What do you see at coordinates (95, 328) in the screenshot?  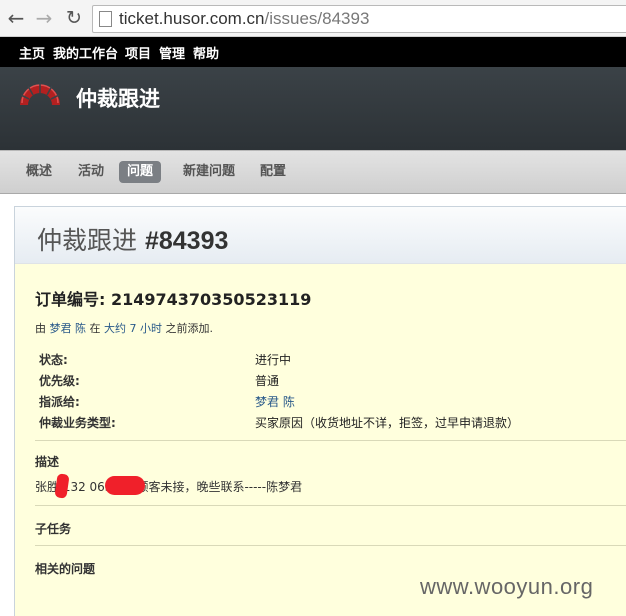 I see `author-mid: 在` at bounding box center [95, 328].